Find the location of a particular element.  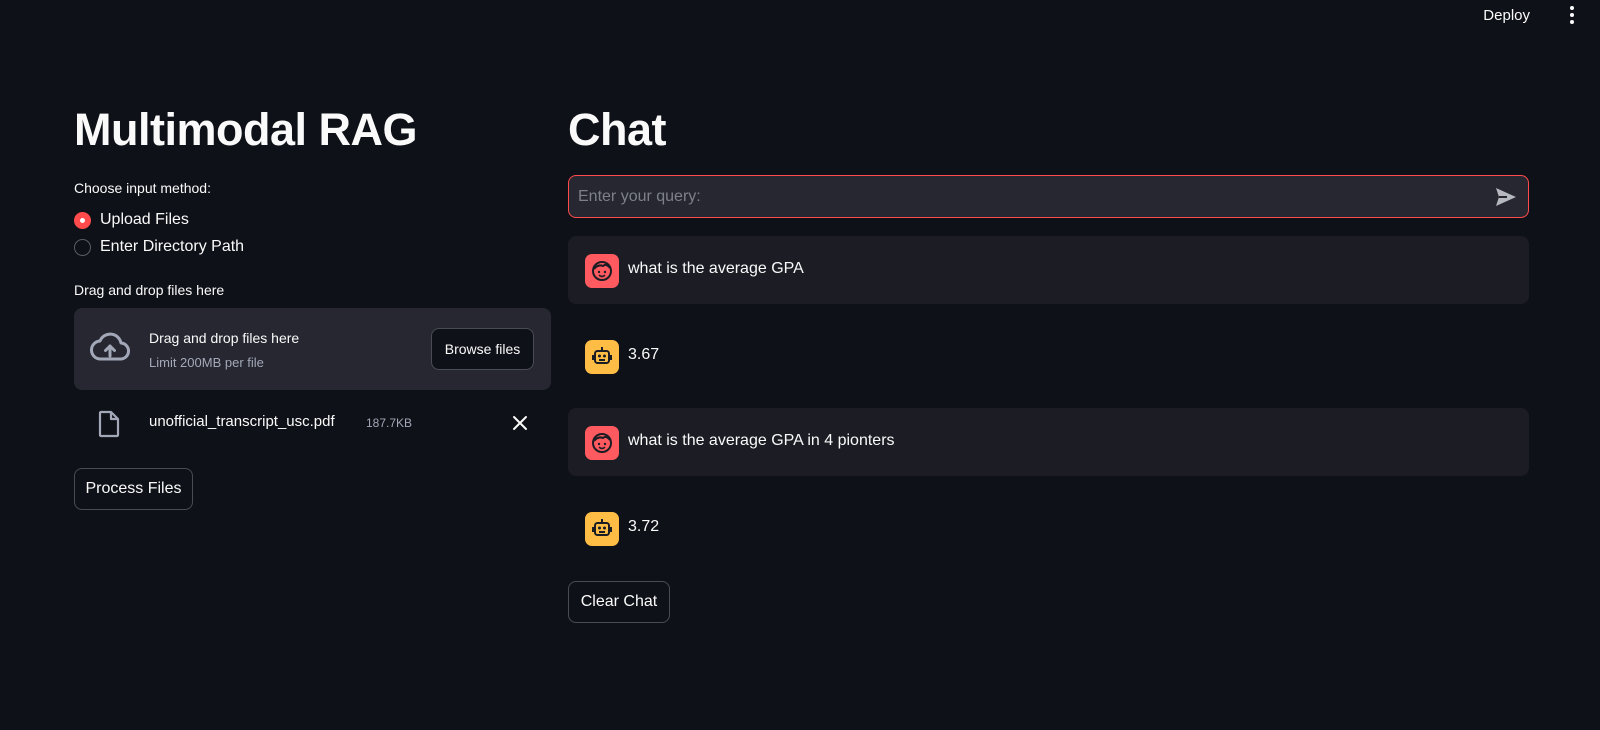

radio-unchecked-icon is located at coordinates (82, 247).